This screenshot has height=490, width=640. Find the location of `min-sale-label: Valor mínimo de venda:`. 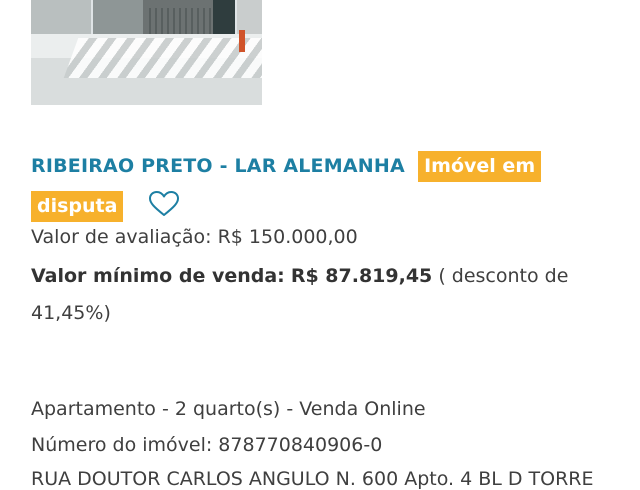

min-sale-label: Valor mínimo de venda: is located at coordinates (158, 276).